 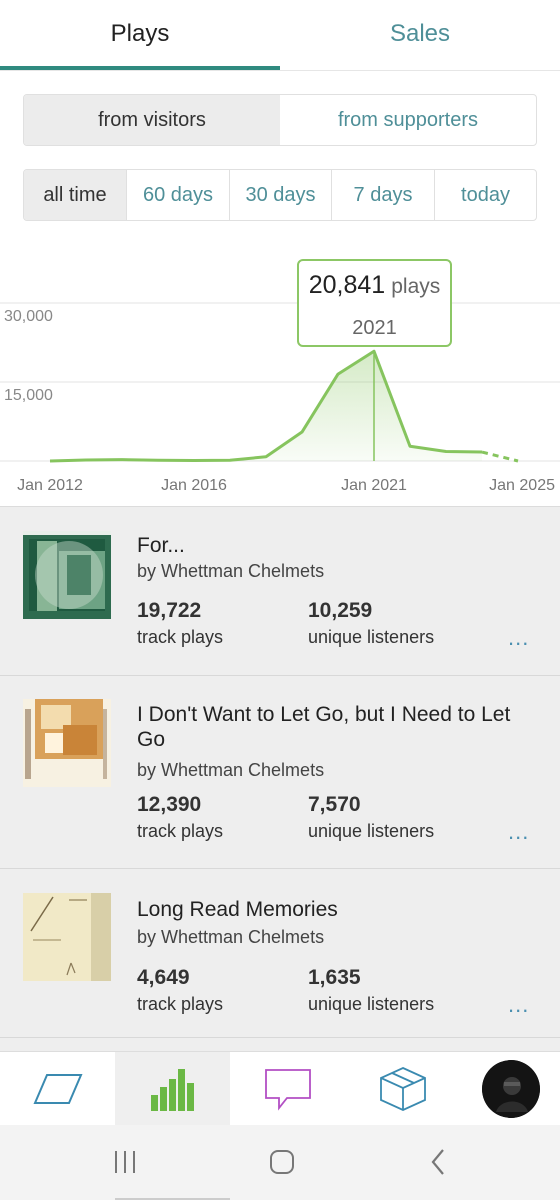 I want to click on home-icon, so click(x=282, y=1162).